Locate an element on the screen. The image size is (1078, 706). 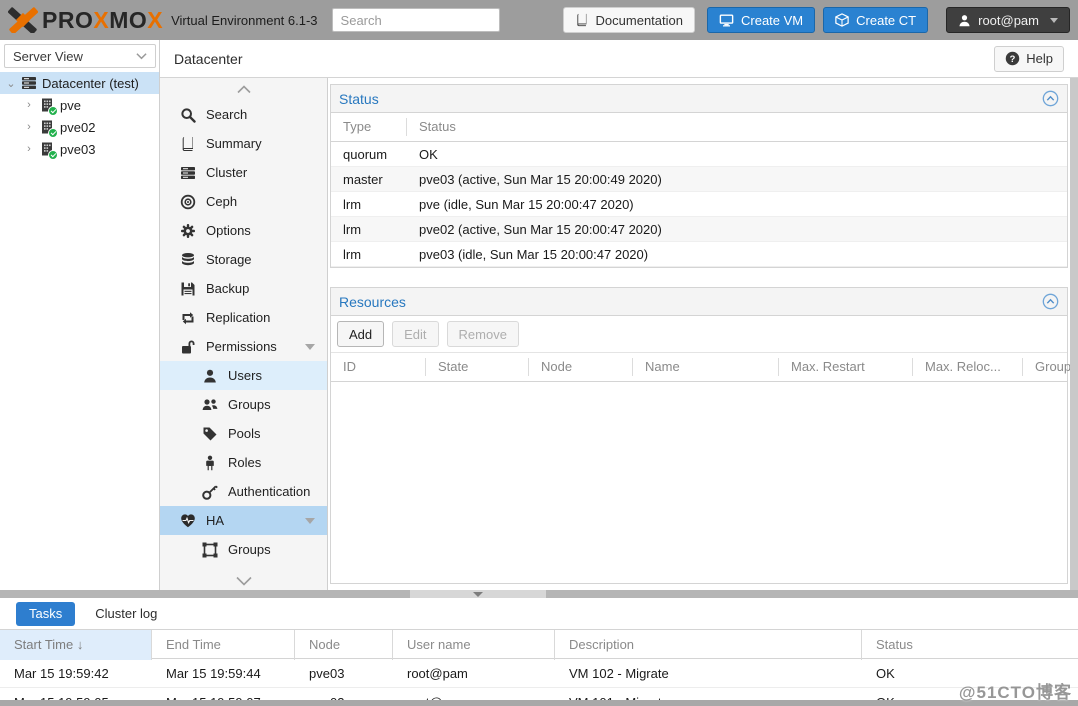
ceph-icon is located at coordinates (188, 201).